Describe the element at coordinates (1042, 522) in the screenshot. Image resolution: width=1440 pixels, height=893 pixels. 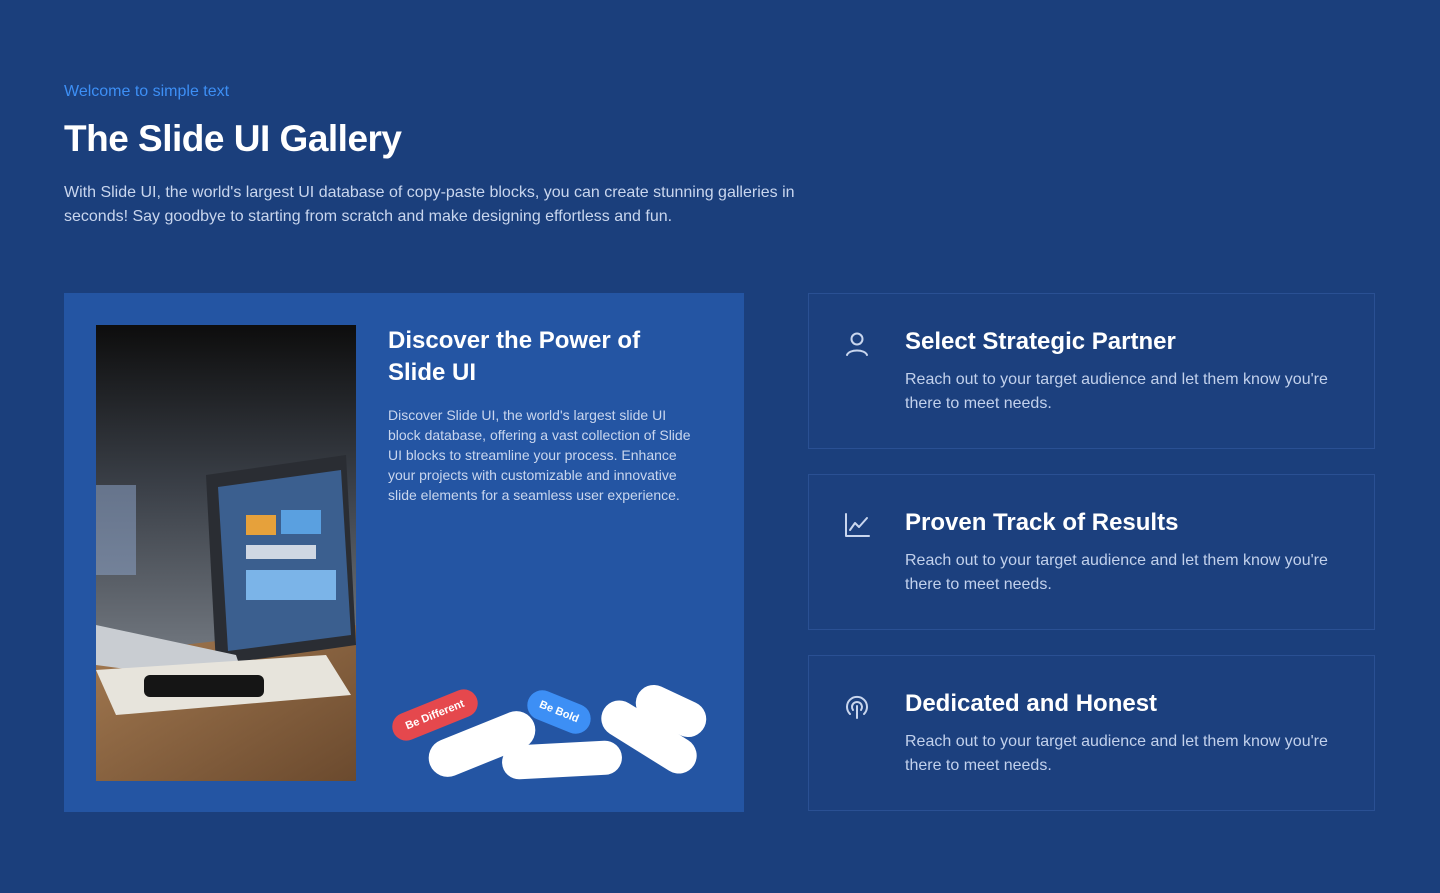
I see `feature-title: Proven Track of Results` at that location.